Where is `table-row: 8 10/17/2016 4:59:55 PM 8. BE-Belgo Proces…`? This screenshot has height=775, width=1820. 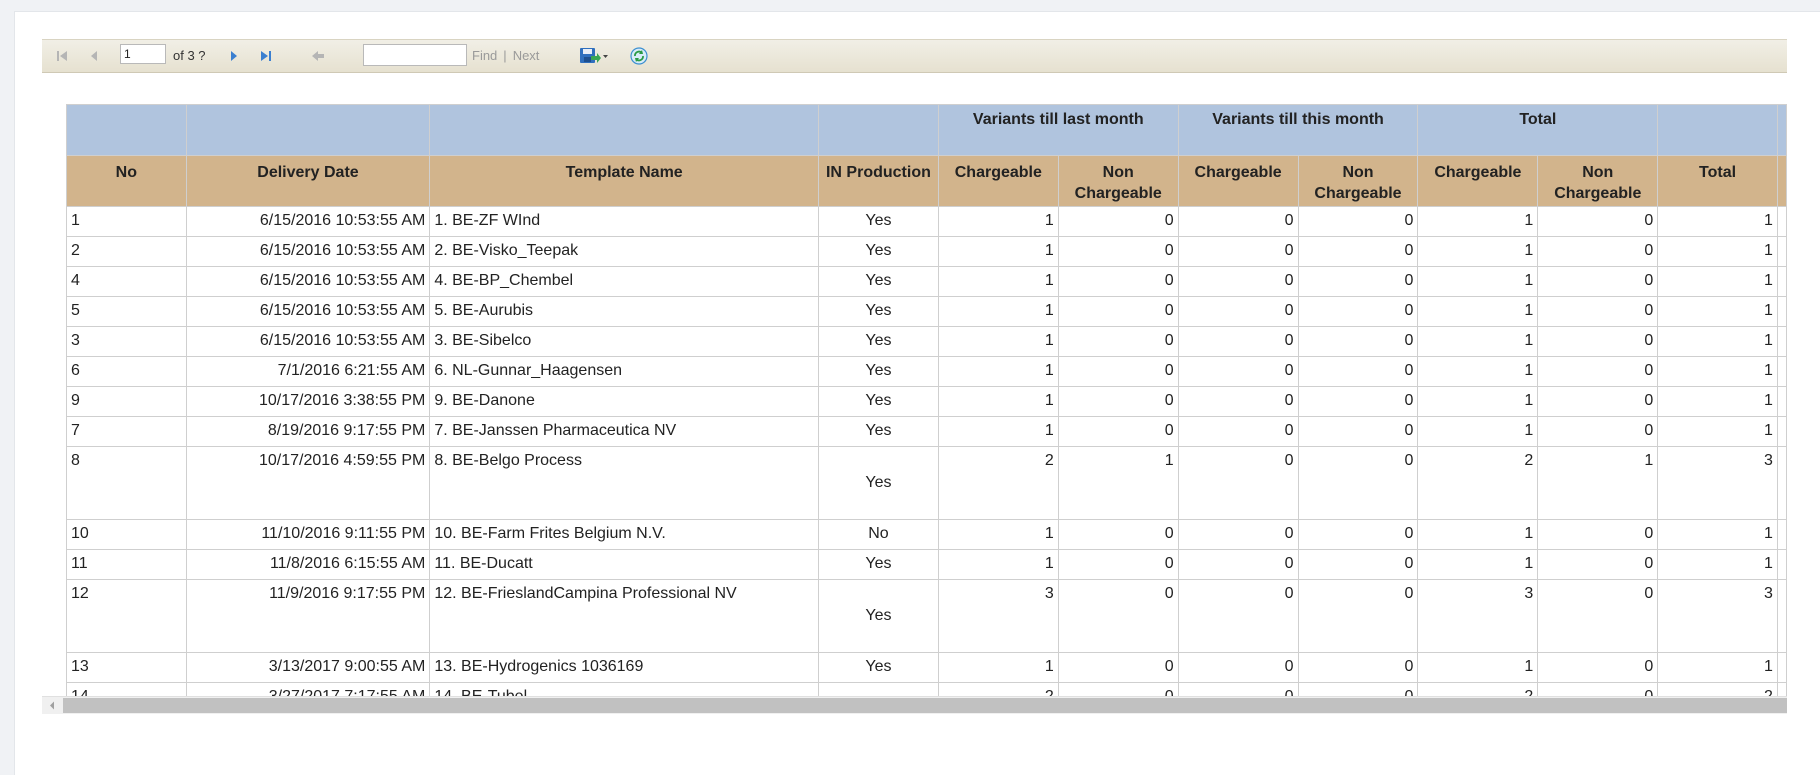 table-row: 8 10/17/2016 4:59:55 PM 8. BE-Belgo Proces… is located at coordinates (926, 483).